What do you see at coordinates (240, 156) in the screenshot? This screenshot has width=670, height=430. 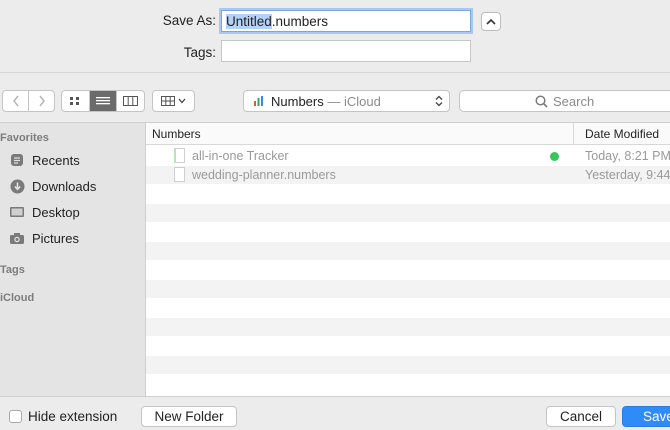 I see `file-name: all-in-one Tracker` at bounding box center [240, 156].